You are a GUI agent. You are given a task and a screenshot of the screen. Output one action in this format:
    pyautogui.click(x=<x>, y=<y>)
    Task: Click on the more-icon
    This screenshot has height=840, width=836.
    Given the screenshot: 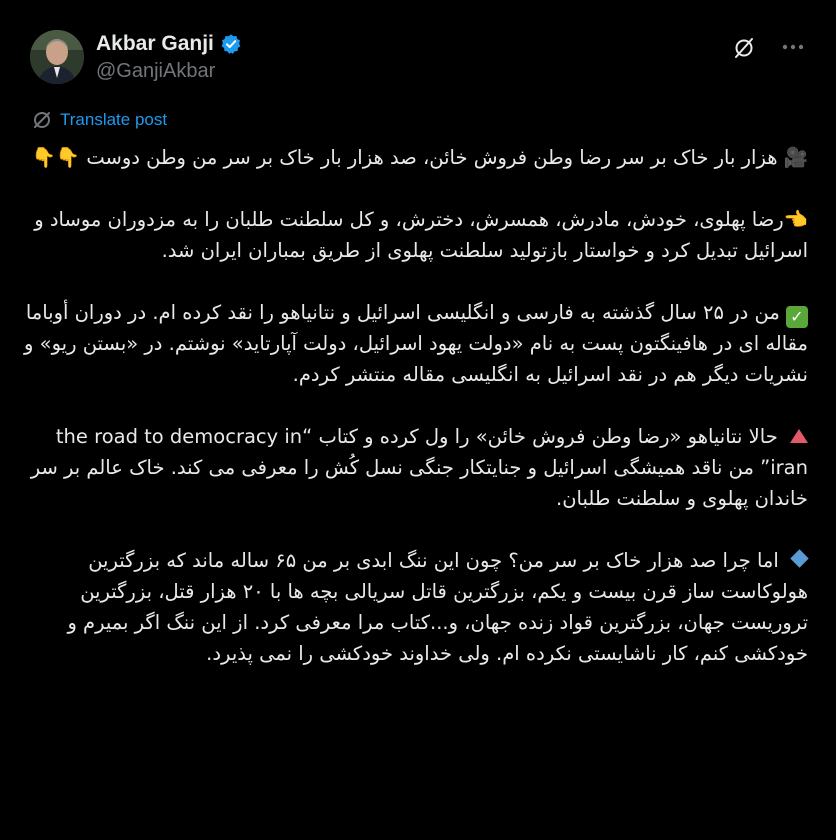 What is the action you would take?
    pyautogui.click(x=793, y=47)
    